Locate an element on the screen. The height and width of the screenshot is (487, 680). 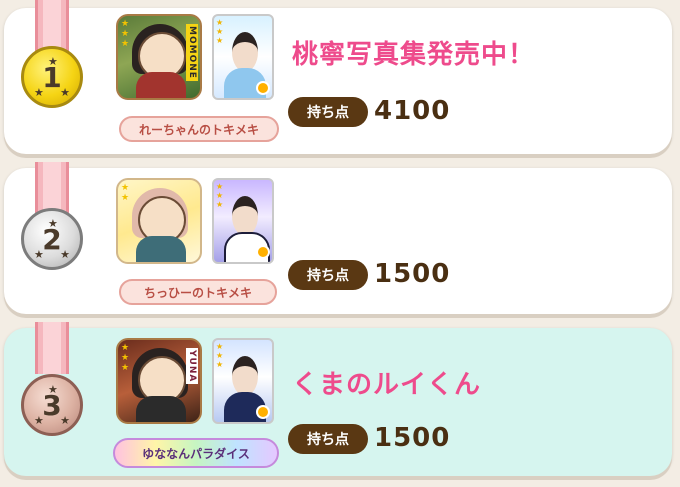
title-pill: ゆななんパラダイス is located at coordinates (196, 453).